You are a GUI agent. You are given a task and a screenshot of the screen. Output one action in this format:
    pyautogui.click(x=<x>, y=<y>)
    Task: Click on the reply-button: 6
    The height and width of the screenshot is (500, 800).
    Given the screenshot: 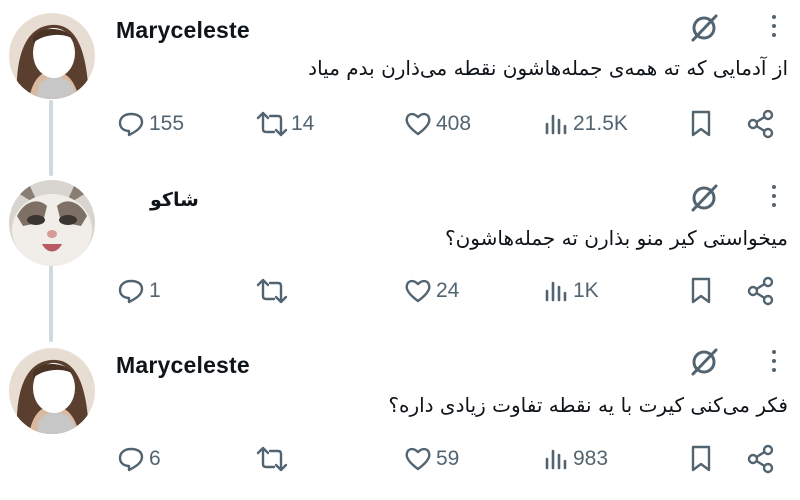 What is the action you would take?
    pyautogui.click(x=138, y=459)
    